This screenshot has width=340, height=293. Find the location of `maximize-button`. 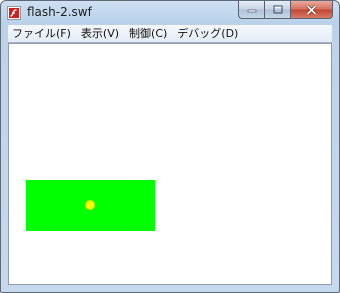

maximize-button is located at coordinates (277, 10).